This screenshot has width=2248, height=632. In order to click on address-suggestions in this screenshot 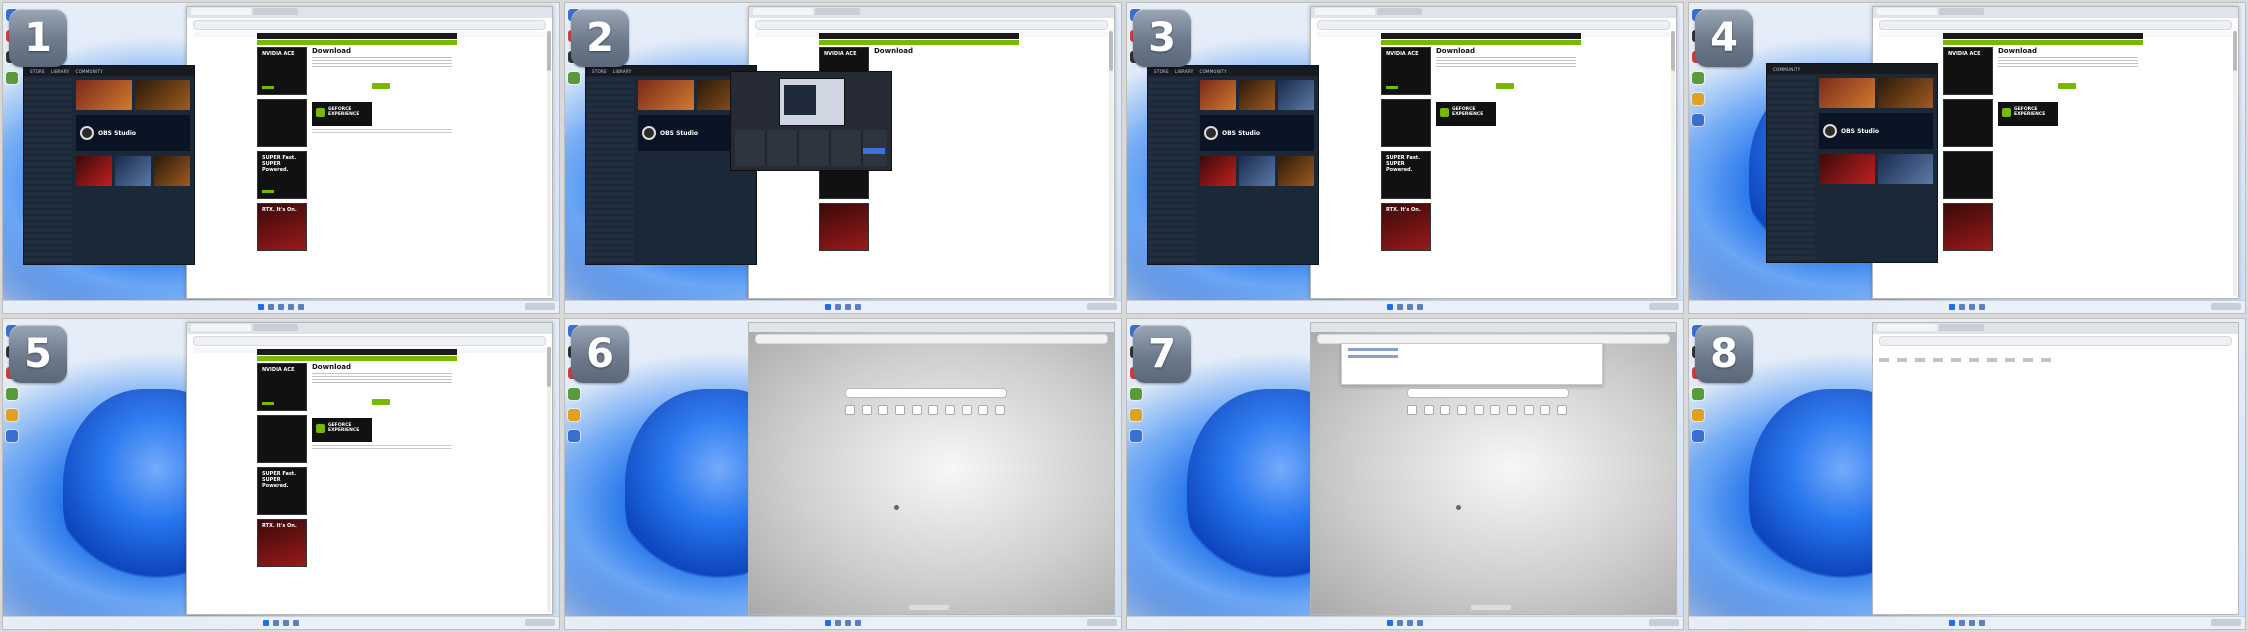, I will do `click(1472, 364)`.